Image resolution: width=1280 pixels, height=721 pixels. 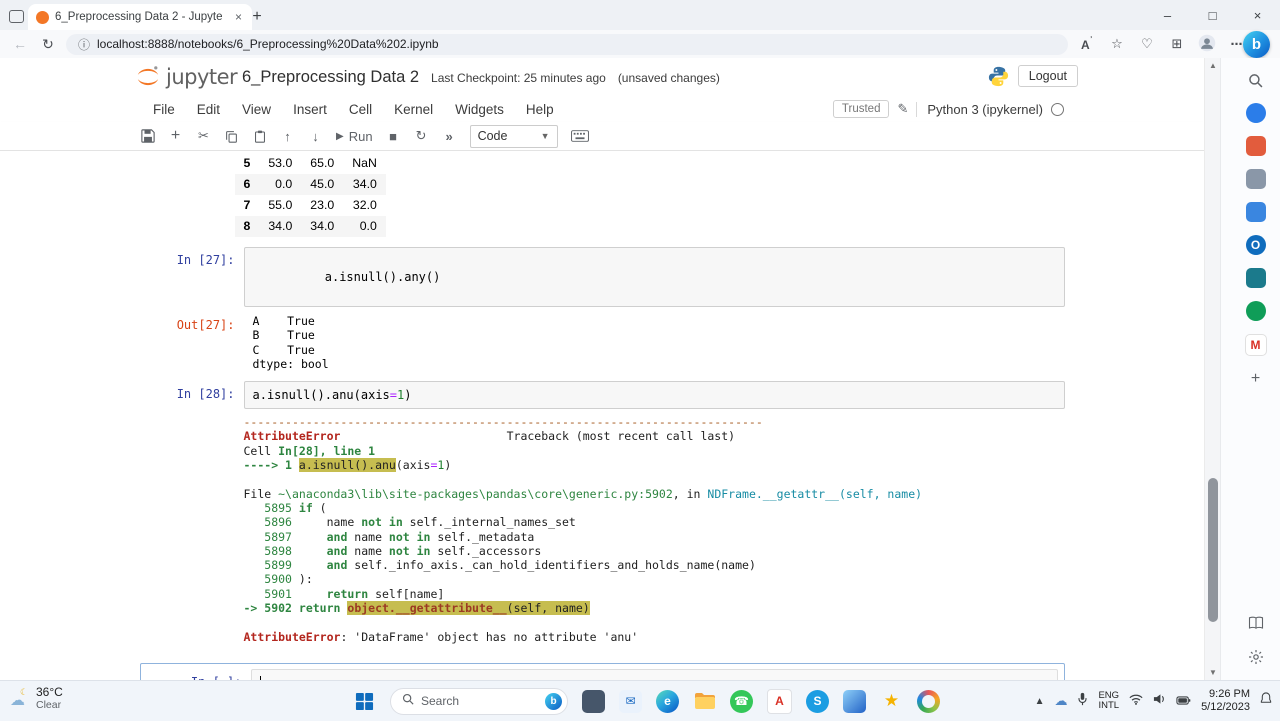 I want to click on clock: 9:26 PM 5/12/2023, so click(x=1225, y=701).